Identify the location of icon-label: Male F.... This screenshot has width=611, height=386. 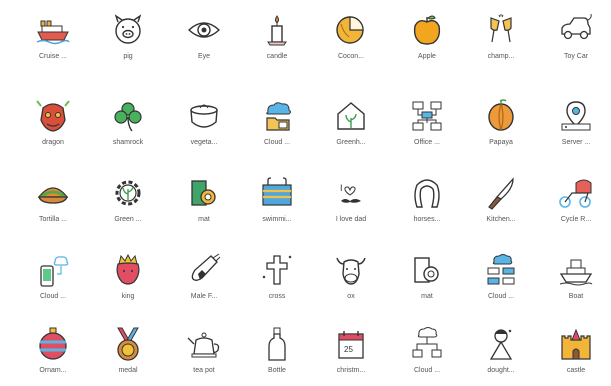
(204, 296).